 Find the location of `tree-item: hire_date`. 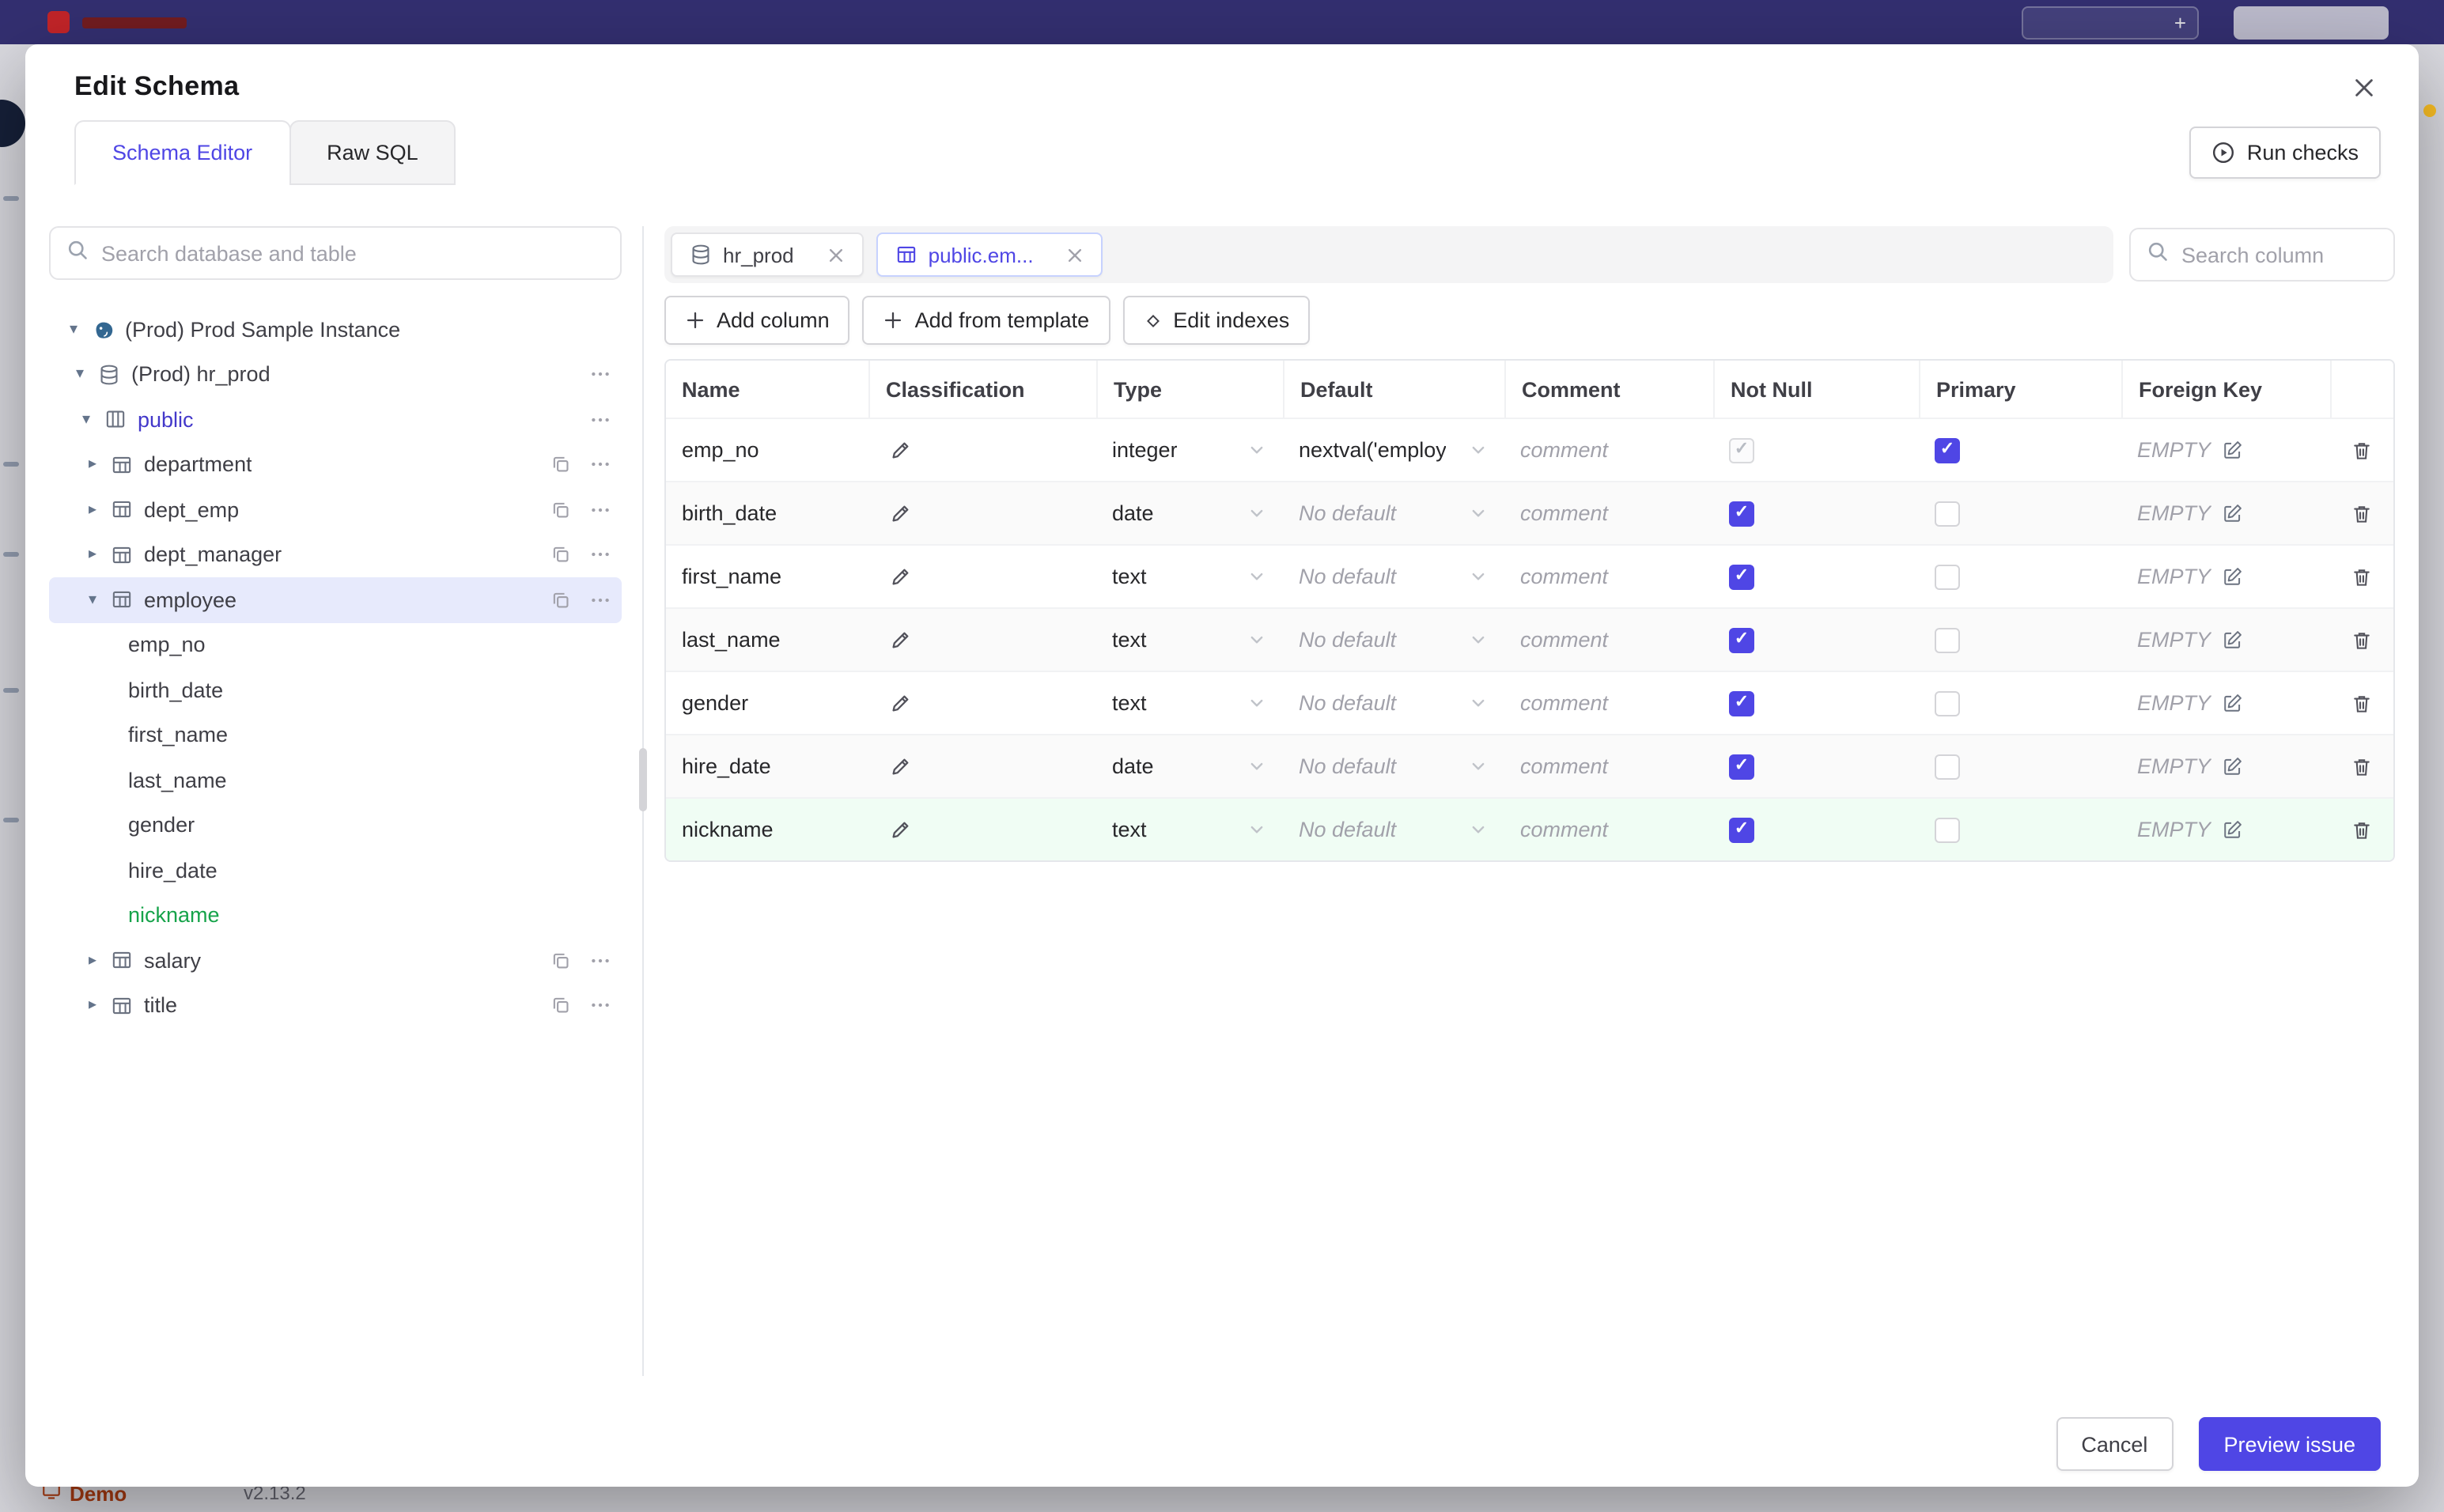

tree-item: hire_date is located at coordinates (335, 871).